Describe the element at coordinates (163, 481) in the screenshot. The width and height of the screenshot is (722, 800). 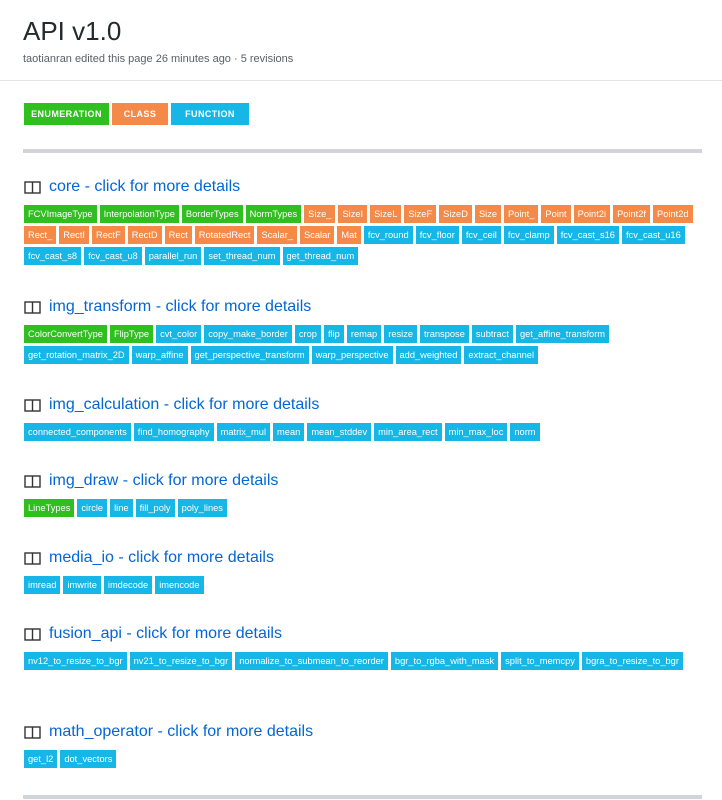
I see `section-link: img_draw - click for more details` at that location.